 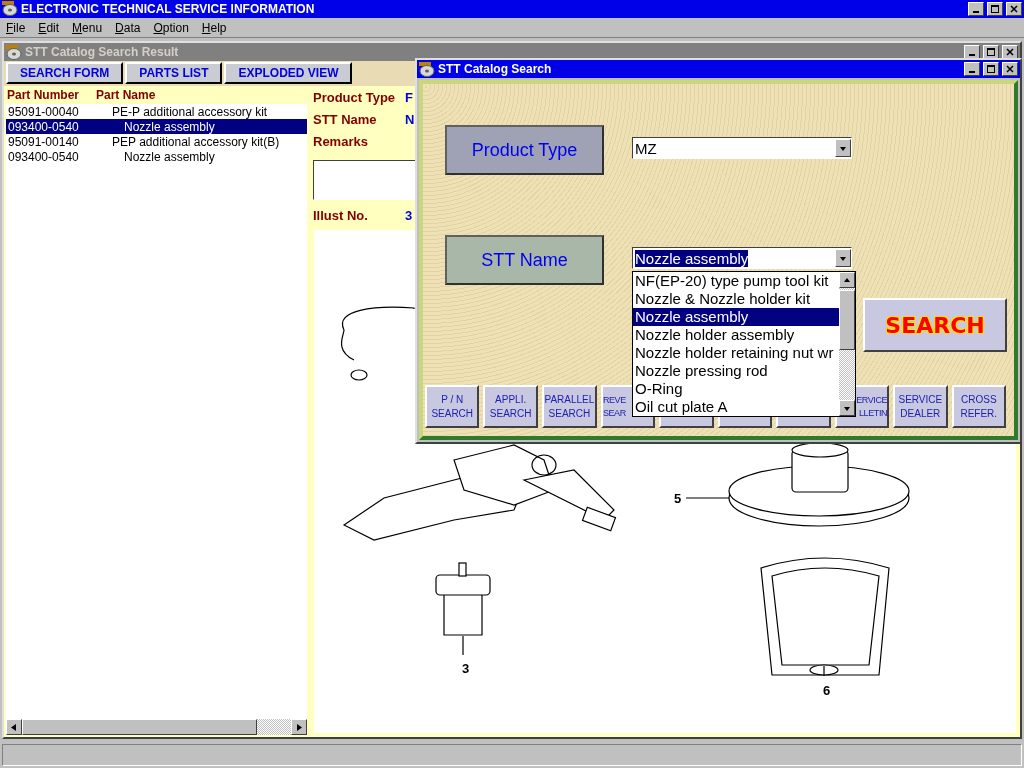 I want to click on scroll-down-button, so click(x=847, y=408).